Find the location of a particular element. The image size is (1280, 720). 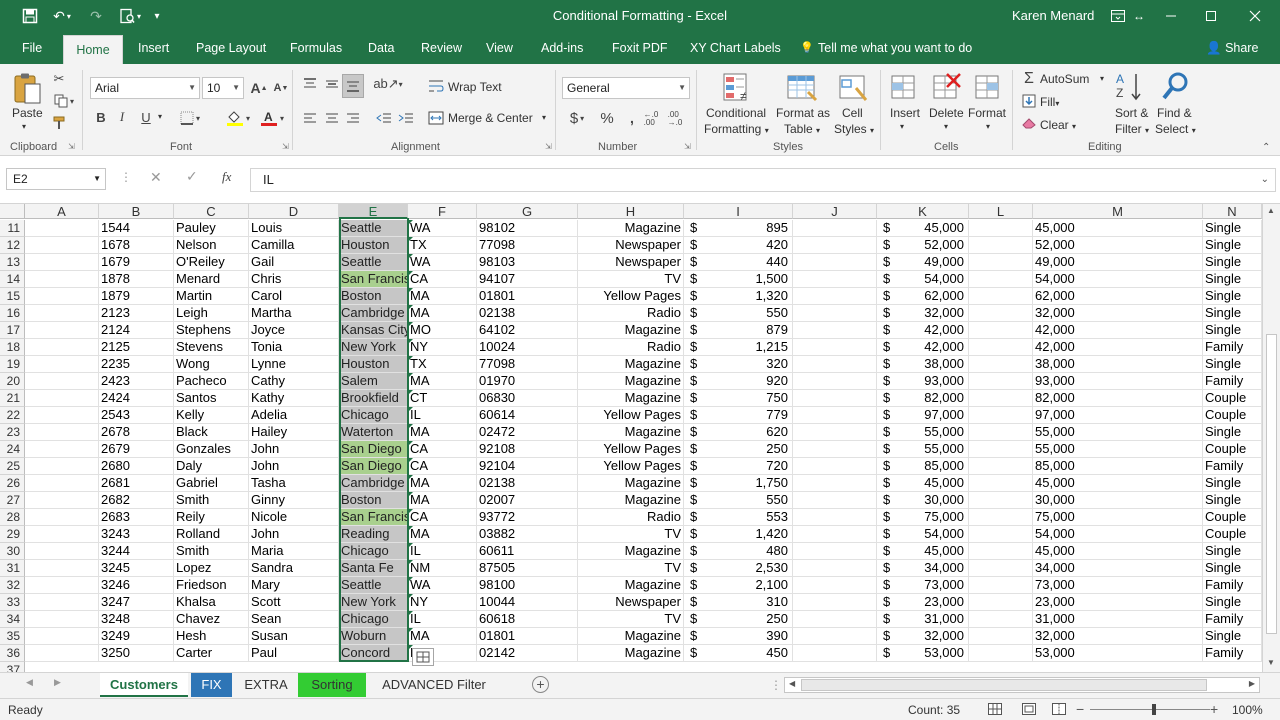

grid-cell: Family is located at coordinates (1232, 466).